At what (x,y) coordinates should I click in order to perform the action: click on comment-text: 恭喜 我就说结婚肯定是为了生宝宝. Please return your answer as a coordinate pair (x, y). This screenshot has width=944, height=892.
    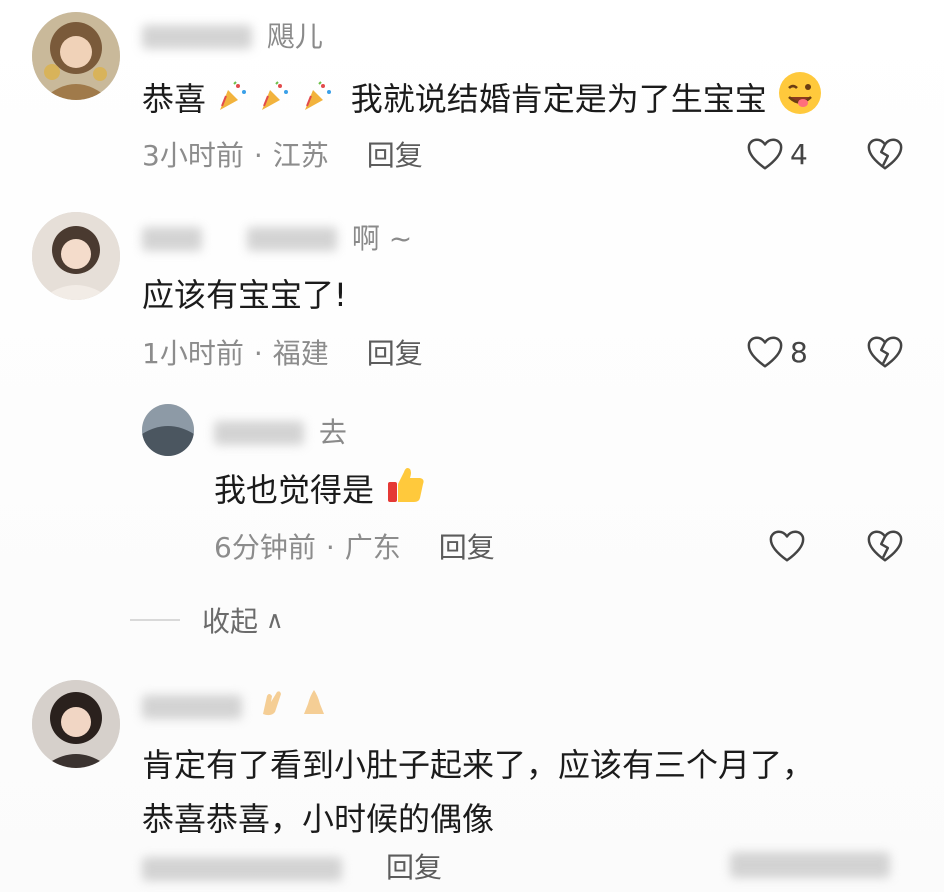
    Looking at the image, I should click on (482, 101).